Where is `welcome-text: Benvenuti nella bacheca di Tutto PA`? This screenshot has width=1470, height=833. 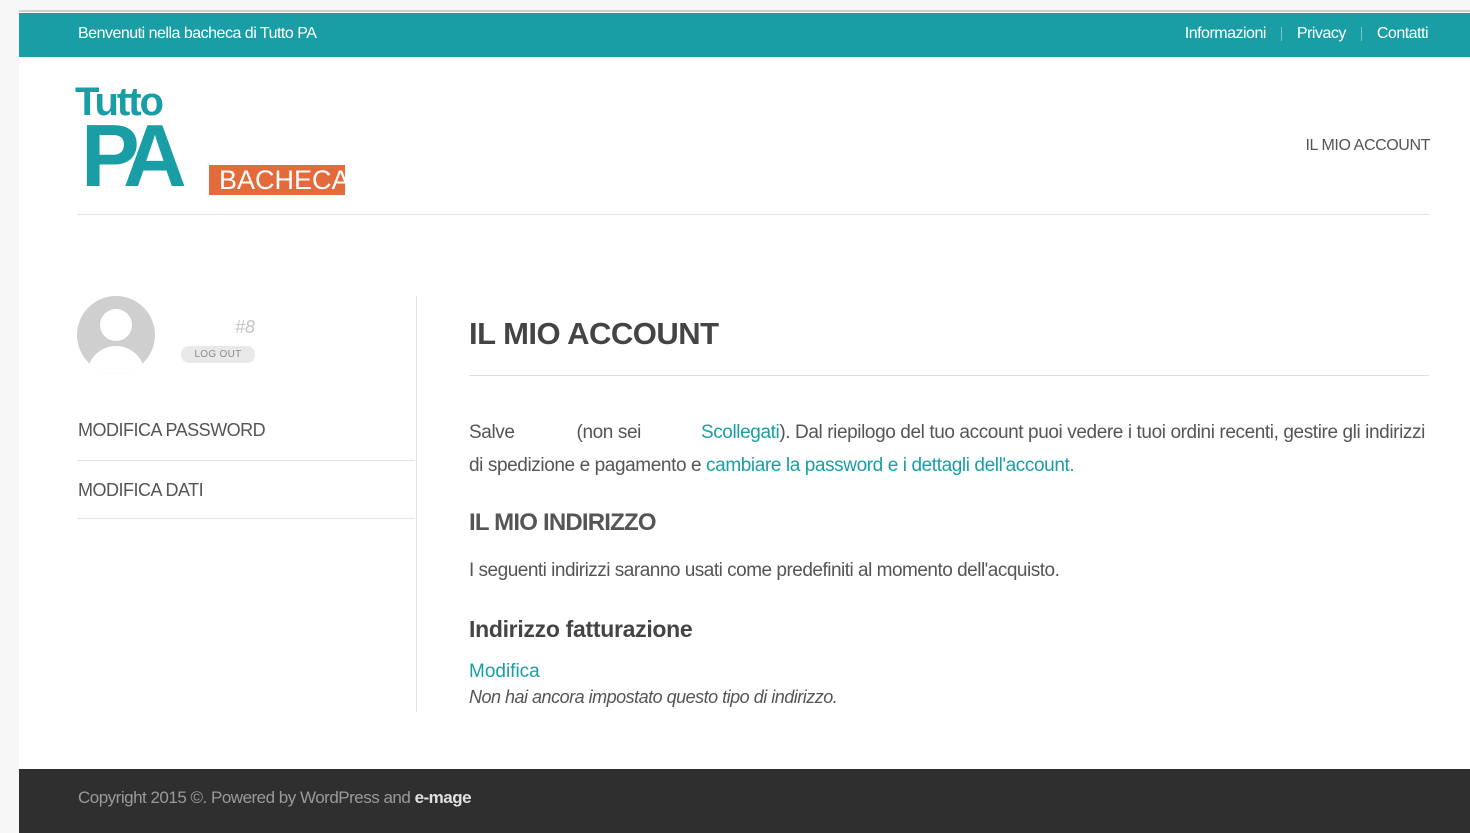 welcome-text: Benvenuti nella bacheca di Tutto PA is located at coordinates (197, 33).